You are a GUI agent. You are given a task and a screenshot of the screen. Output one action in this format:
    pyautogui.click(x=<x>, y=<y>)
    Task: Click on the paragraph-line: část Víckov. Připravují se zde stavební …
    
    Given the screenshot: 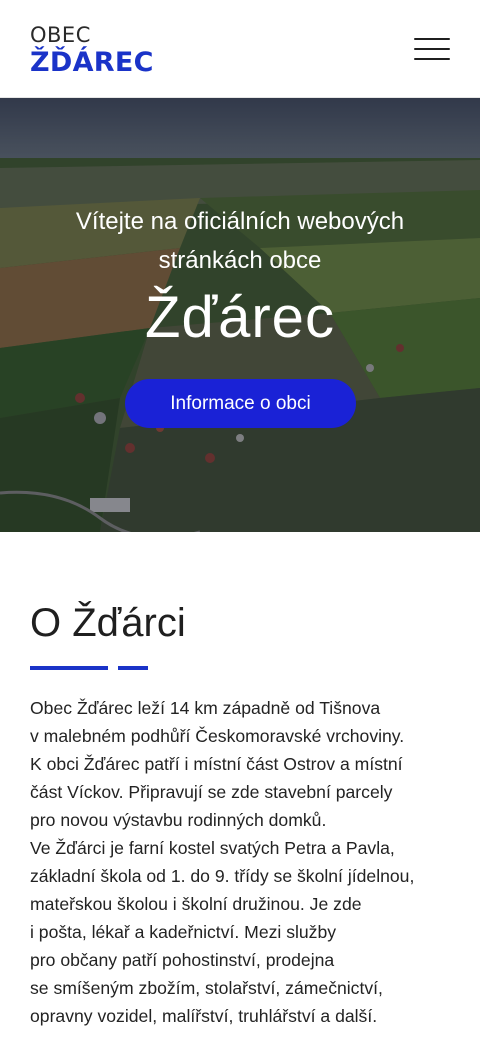 What is the action you would take?
    pyautogui.click(x=211, y=792)
    